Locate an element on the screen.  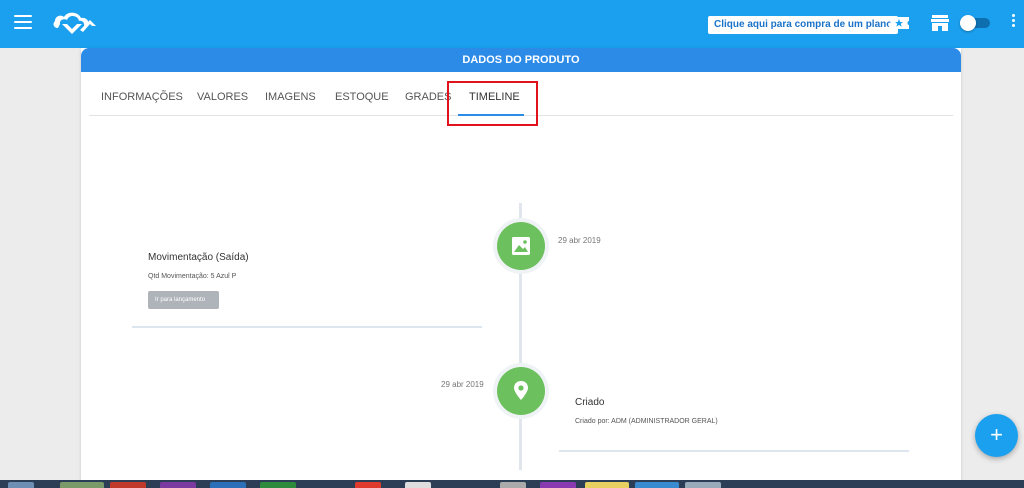
go-to-entry-button: Ir para lançamento is located at coordinates (183, 300).